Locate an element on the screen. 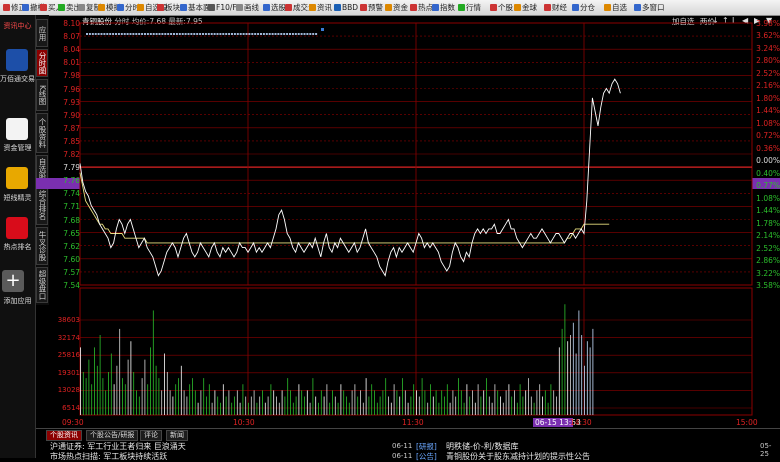  news-tag-2: [公告] is located at coordinates (426, 456).